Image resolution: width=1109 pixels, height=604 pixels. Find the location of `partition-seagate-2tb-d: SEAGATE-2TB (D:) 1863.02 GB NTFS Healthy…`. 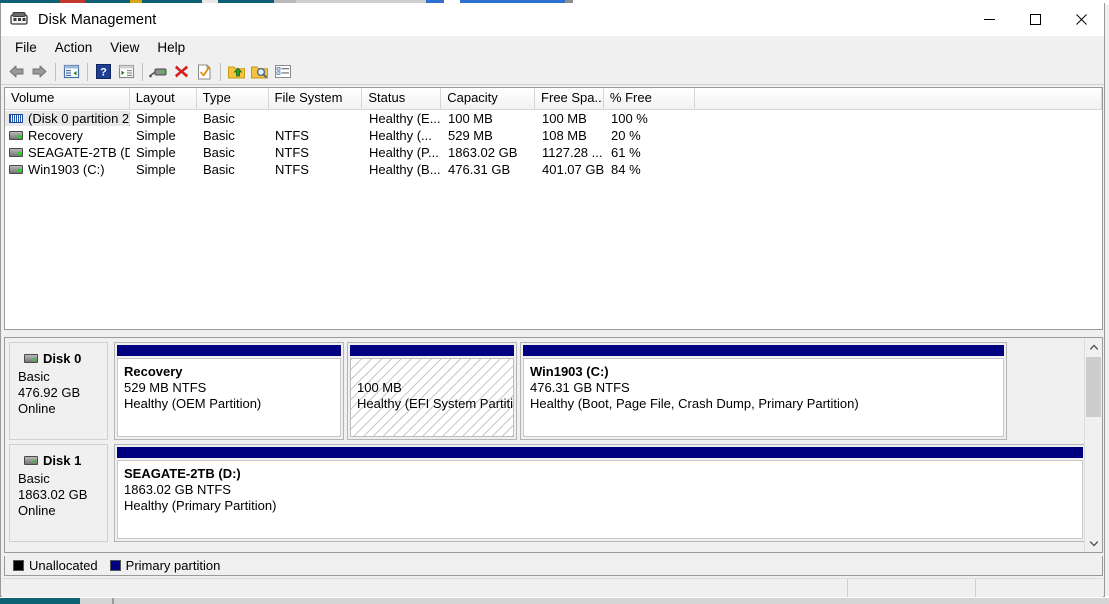

partition-seagate-2tb-d: SEAGATE-2TB (D:) 1863.02 GB NTFS Healthy… is located at coordinates (600, 493).